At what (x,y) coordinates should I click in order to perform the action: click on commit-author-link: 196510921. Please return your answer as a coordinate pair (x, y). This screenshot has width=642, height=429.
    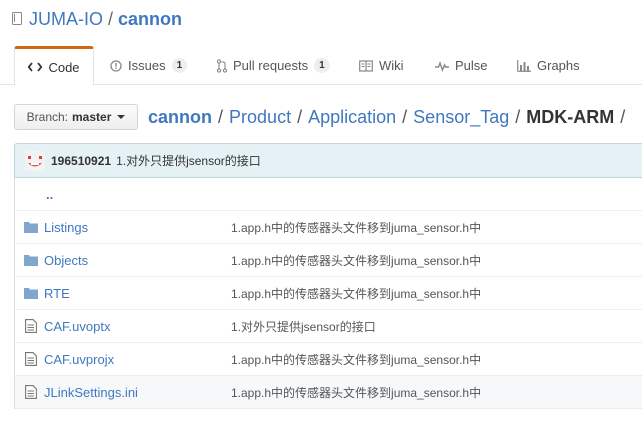
    Looking at the image, I should click on (81, 161).